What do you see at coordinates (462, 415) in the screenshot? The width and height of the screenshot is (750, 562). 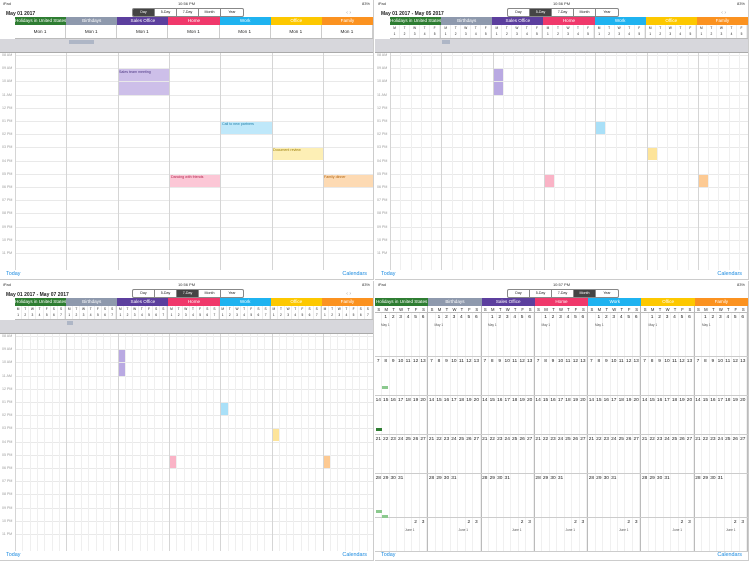 I see `month-day-cell: 18` at bounding box center [462, 415].